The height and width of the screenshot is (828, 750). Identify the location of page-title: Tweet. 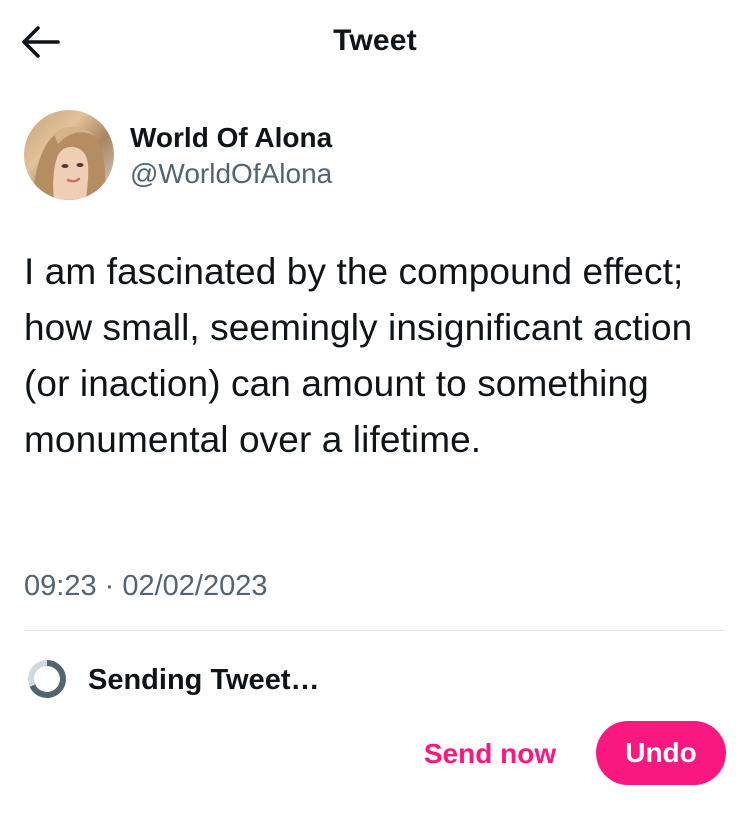
(375, 40).